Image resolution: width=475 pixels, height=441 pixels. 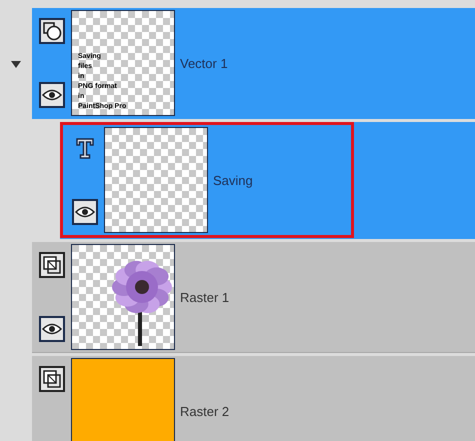 I want to click on layer-name: Raster 2, so click(x=205, y=411).